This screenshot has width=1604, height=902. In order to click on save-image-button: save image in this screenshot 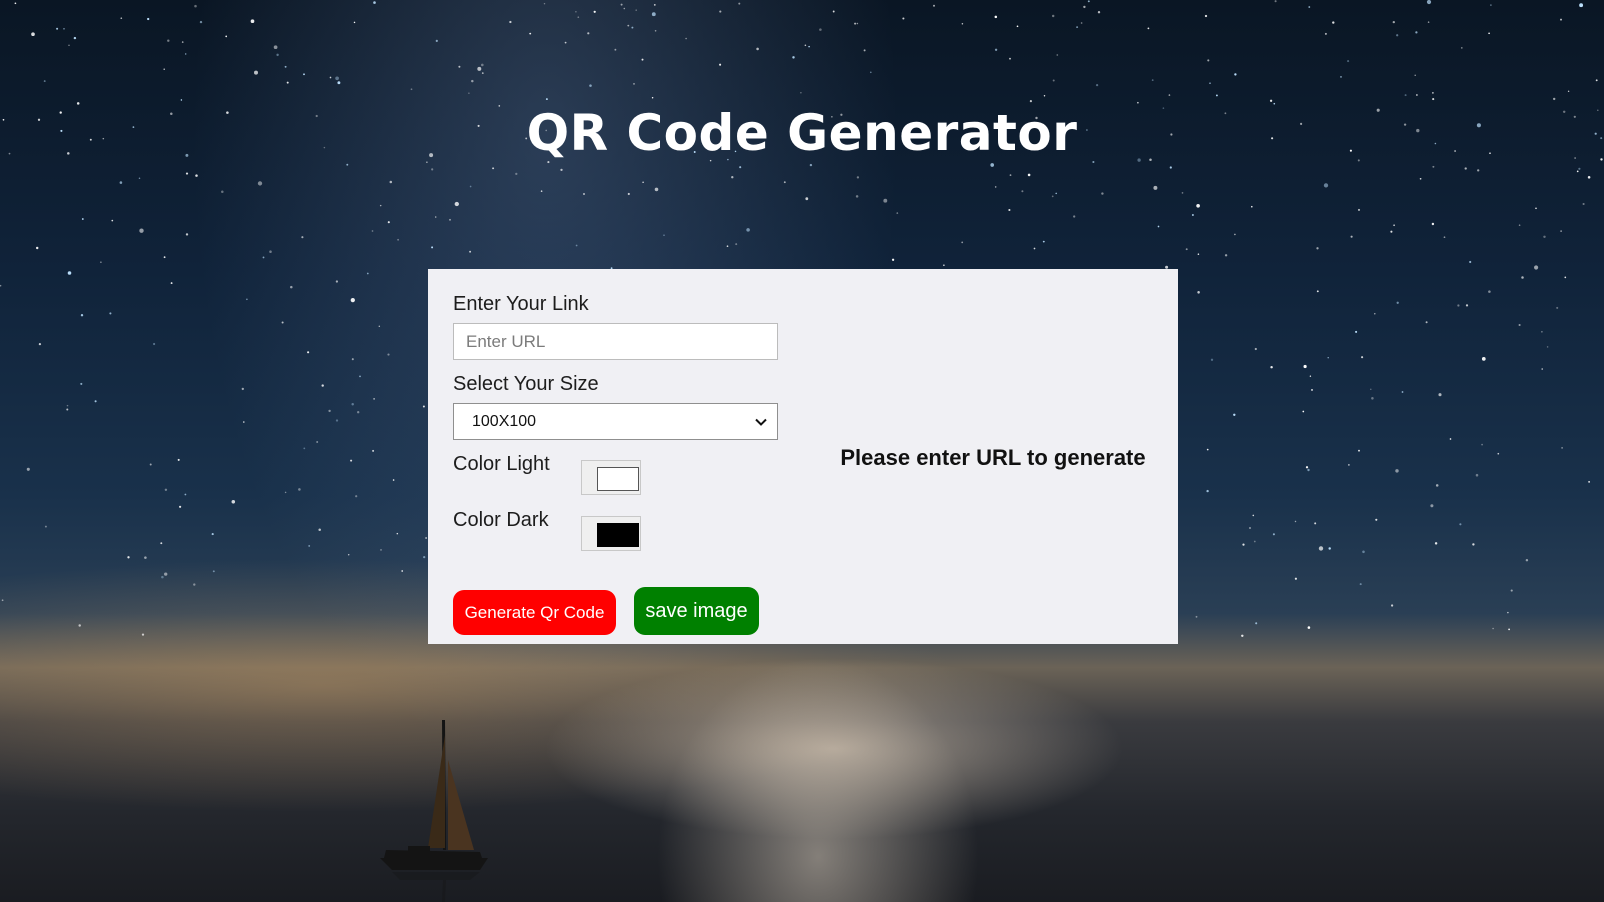, I will do `click(696, 611)`.